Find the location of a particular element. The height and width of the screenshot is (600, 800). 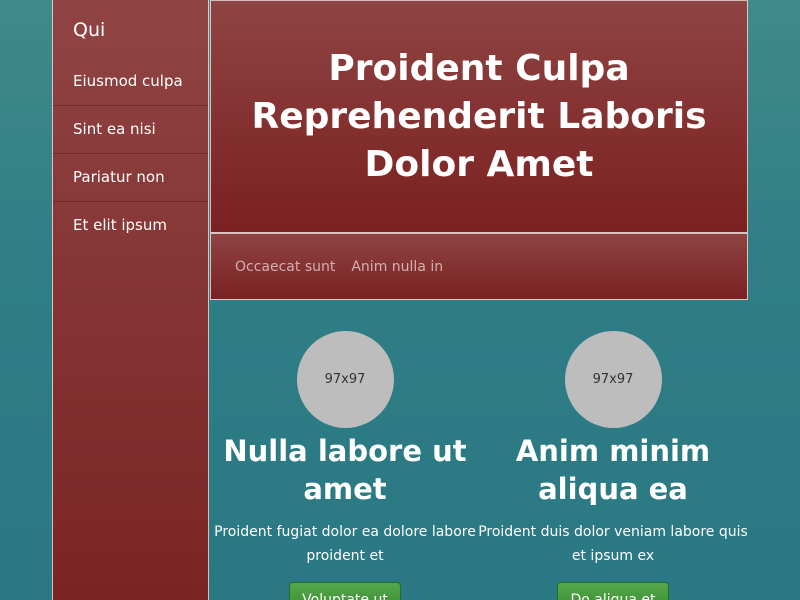

feature-button: Voluptate ut is located at coordinates (345, 591).